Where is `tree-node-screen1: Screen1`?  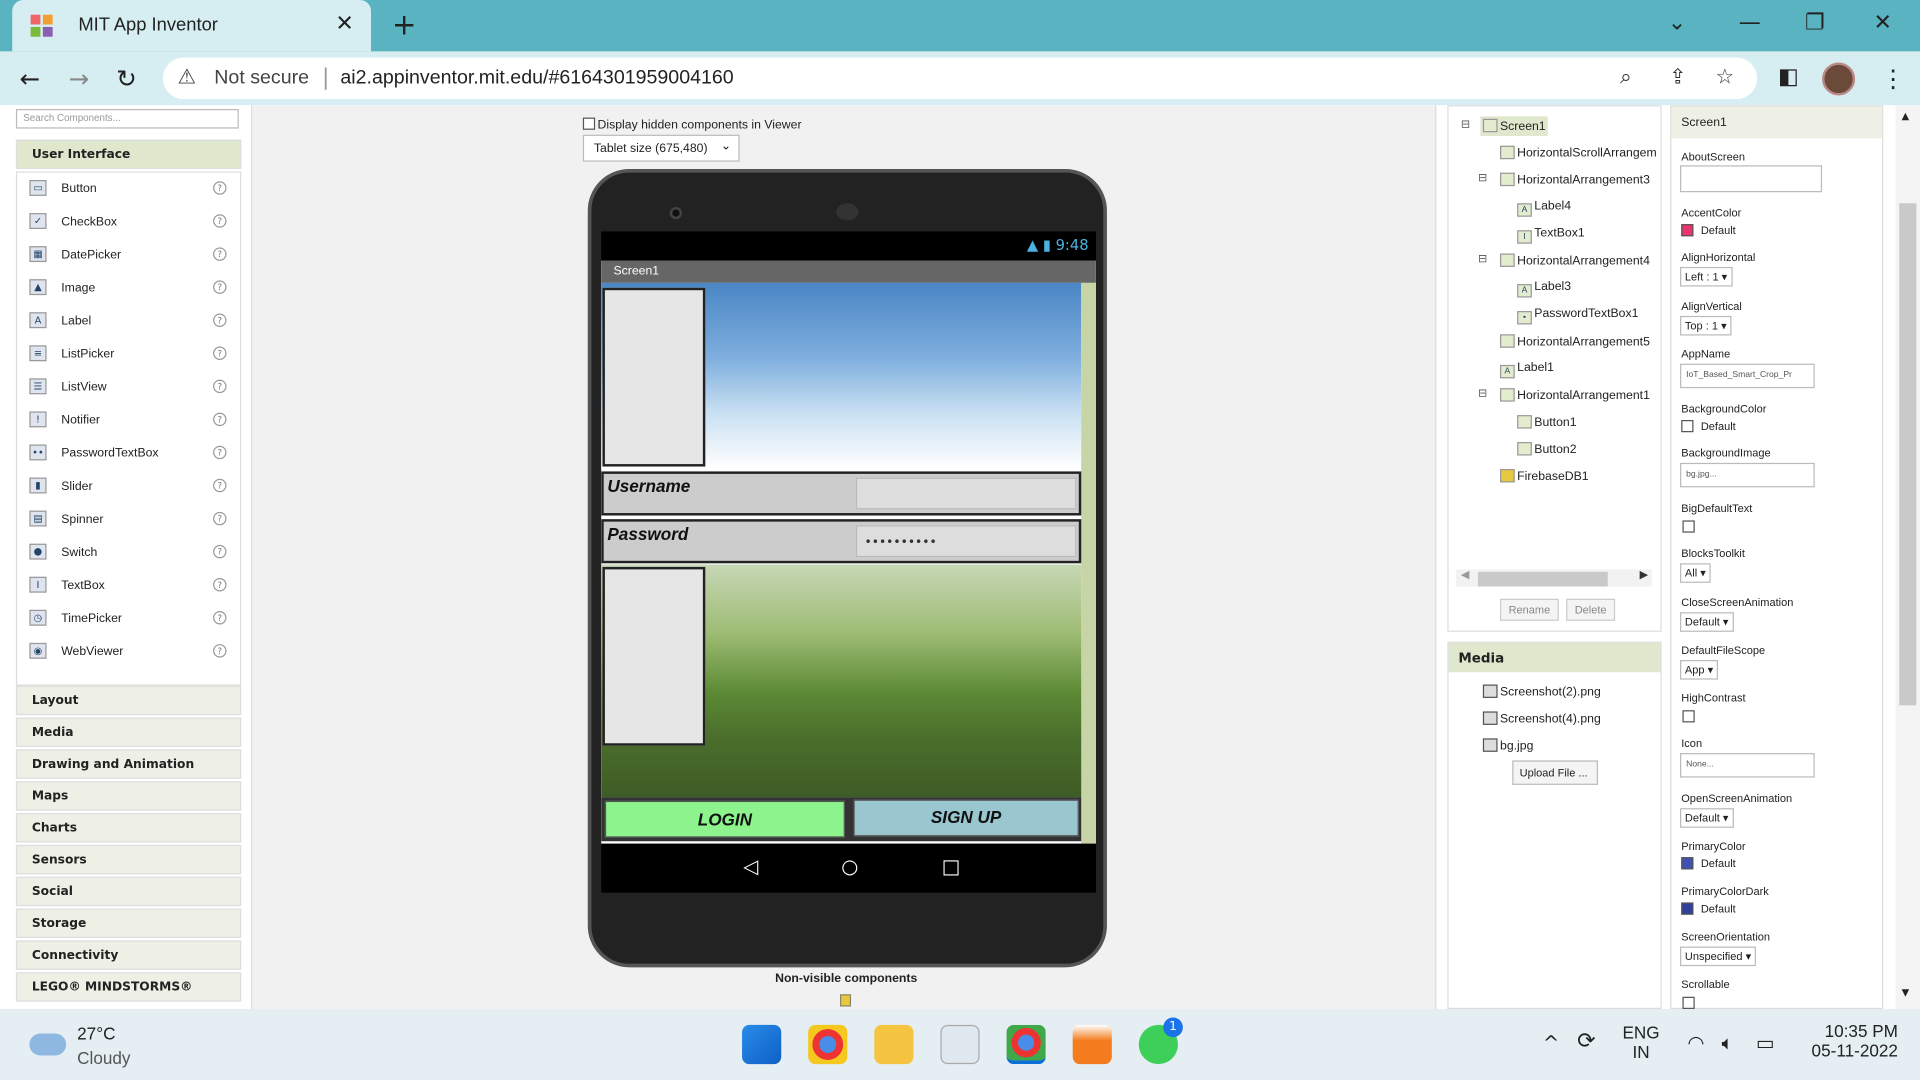 tree-node-screen1: Screen1 is located at coordinates (1514, 126).